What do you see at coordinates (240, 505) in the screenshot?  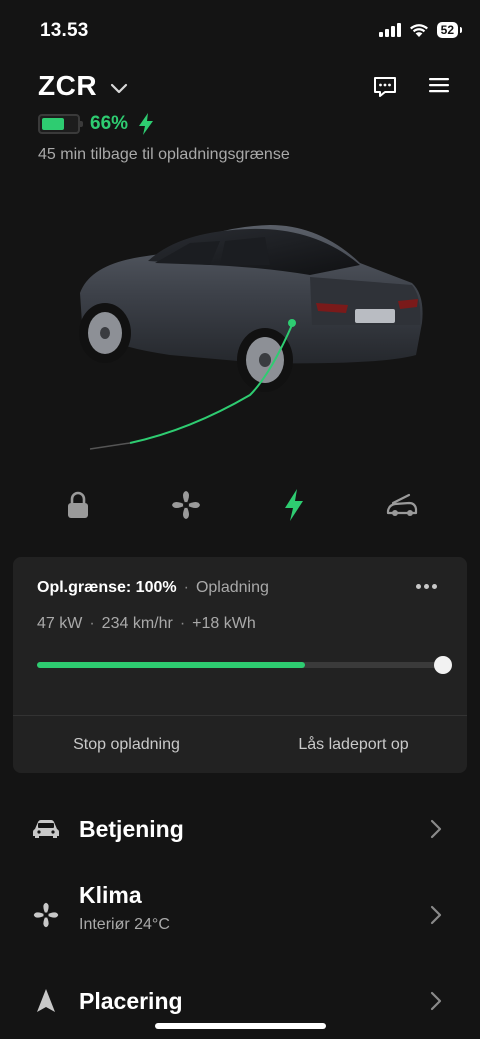 I see `quick-actions` at bounding box center [240, 505].